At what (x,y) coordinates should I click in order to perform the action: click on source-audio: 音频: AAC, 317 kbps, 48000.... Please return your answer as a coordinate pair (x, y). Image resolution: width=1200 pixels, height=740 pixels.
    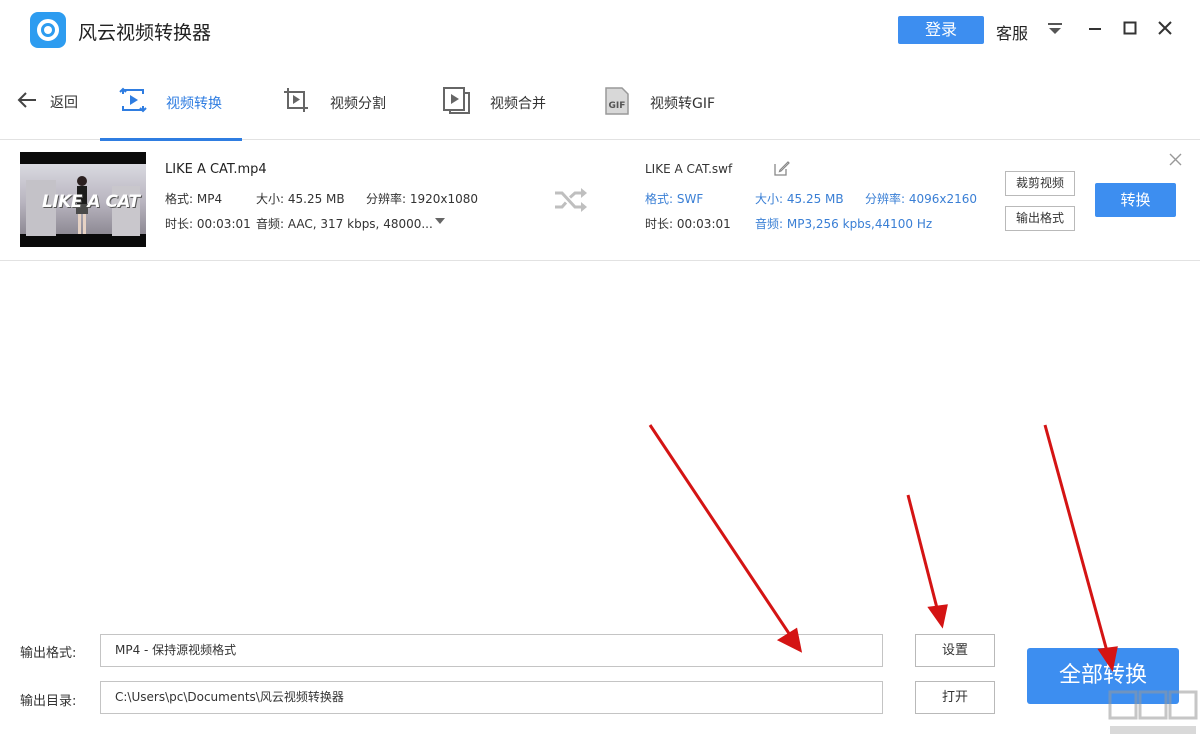
    Looking at the image, I should click on (344, 224).